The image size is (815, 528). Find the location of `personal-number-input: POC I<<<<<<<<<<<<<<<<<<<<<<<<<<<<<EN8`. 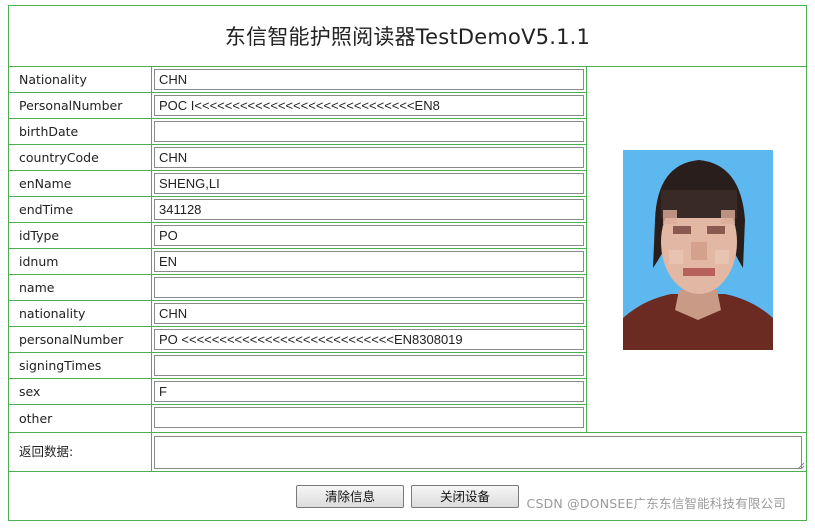

personal-number-input: POC I<<<<<<<<<<<<<<<<<<<<<<<<<<<<<EN8 is located at coordinates (369, 105).